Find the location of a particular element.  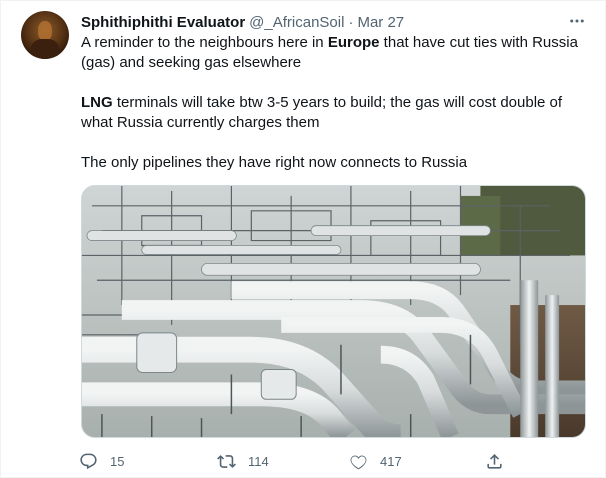

retweet-count: 114 is located at coordinates (258, 461).